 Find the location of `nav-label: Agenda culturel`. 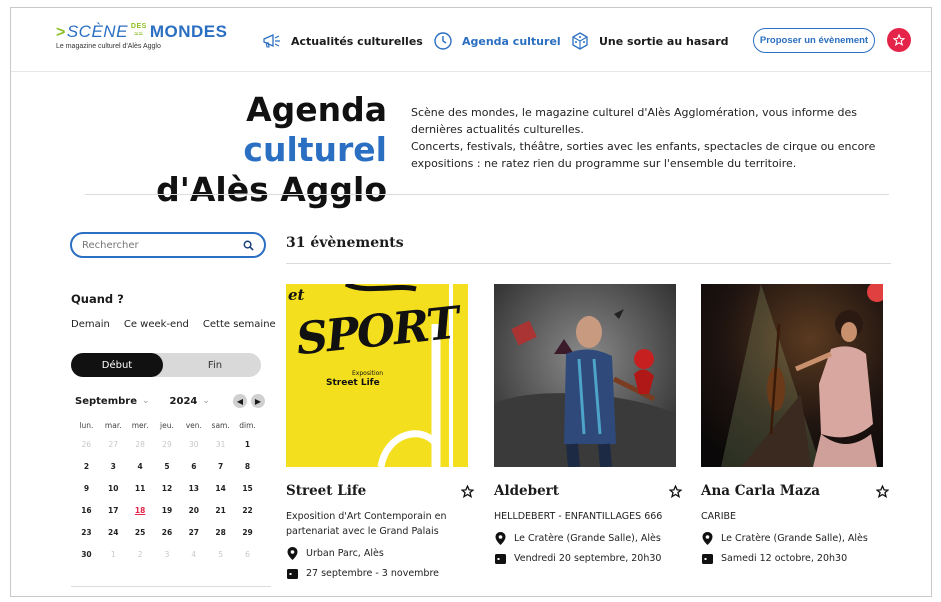

nav-label: Agenda culturel is located at coordinates (511, 41).